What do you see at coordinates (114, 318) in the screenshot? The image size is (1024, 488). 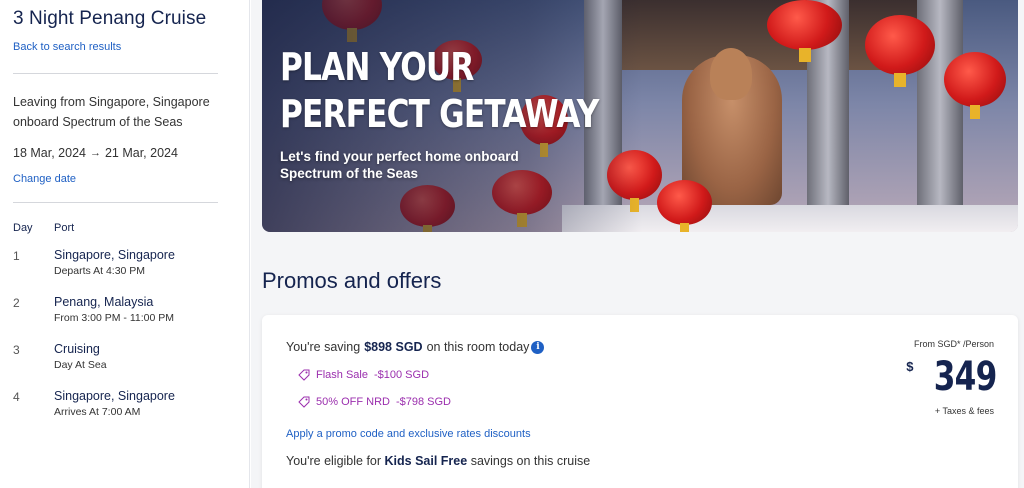 I see `itinerary-detail: From 3:00 PM - 11:00 PM` at bounding box center [114, 318].